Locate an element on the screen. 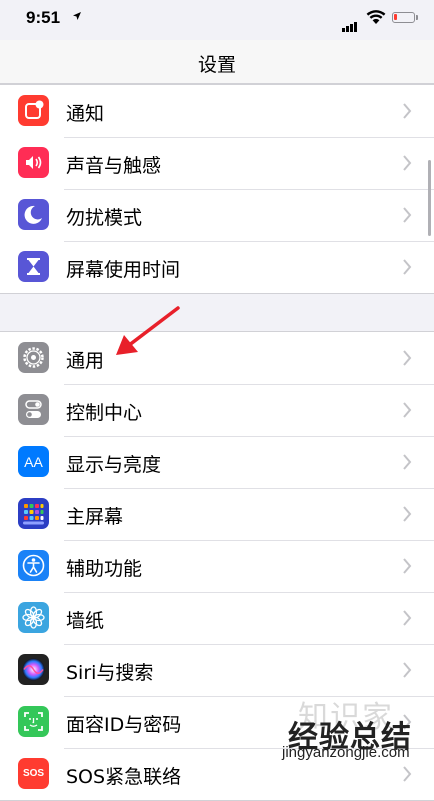 The width and height of the screenshot is (434, 801). settings-row-notifications: 通知 is located at coordinates (217, 111).